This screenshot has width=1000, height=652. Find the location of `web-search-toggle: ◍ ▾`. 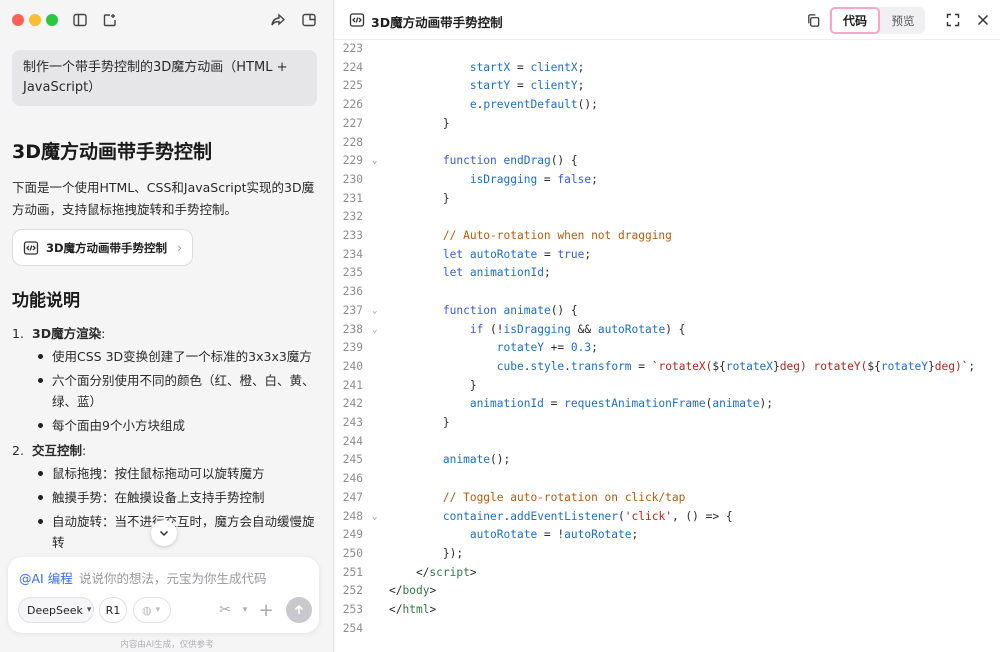

web-search-toggle: ◍ ▾ is located at coordinates (152, 610).